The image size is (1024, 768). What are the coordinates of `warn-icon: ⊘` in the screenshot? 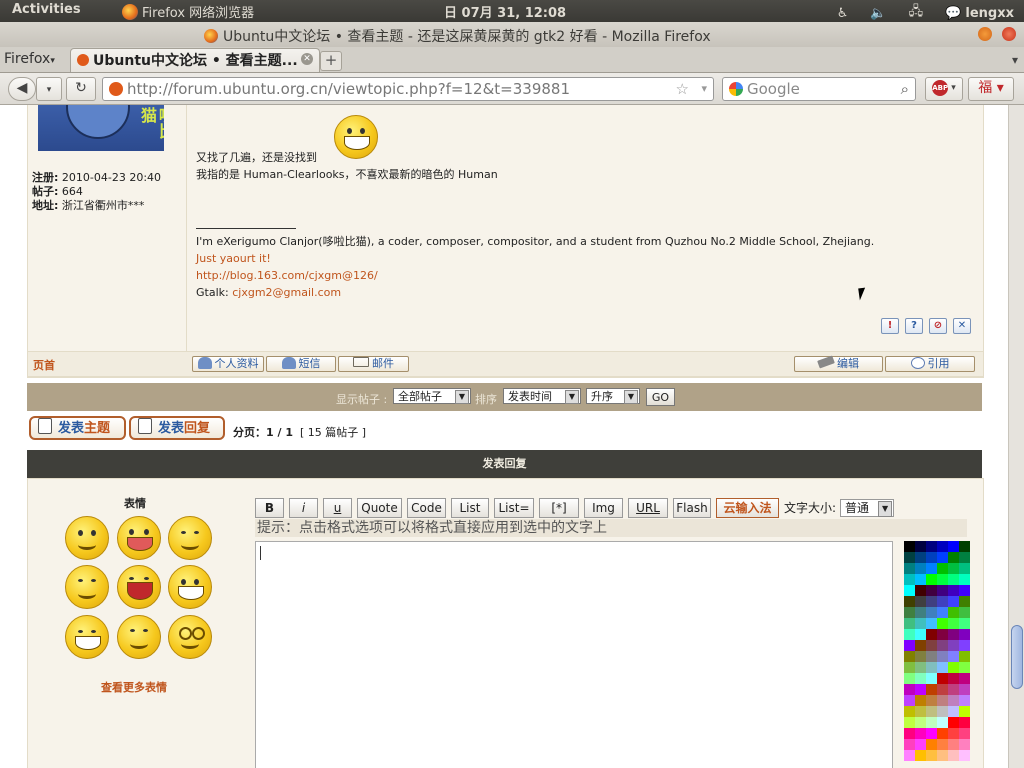 It's located at (938, 326).